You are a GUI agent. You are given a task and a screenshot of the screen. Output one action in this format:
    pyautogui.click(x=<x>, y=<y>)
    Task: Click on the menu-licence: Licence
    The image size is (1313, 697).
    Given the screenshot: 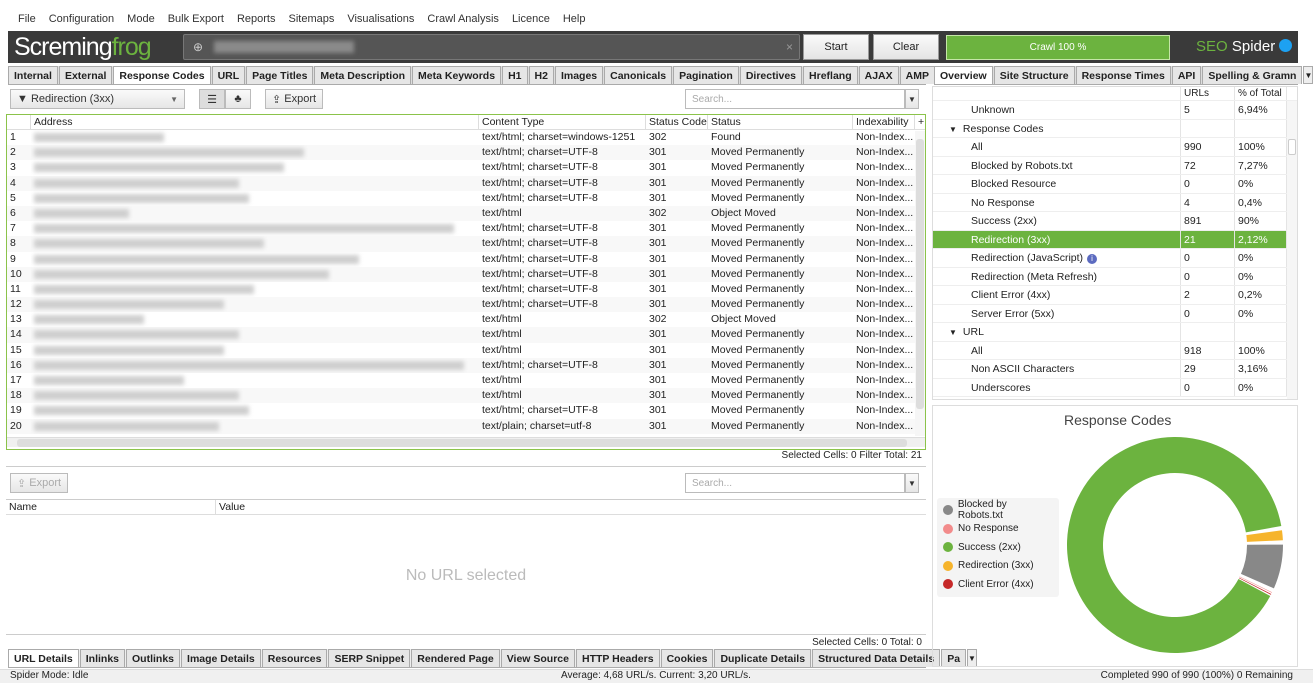 What is the action you would take?
    pyautogui.click(x=531, y=19)
    